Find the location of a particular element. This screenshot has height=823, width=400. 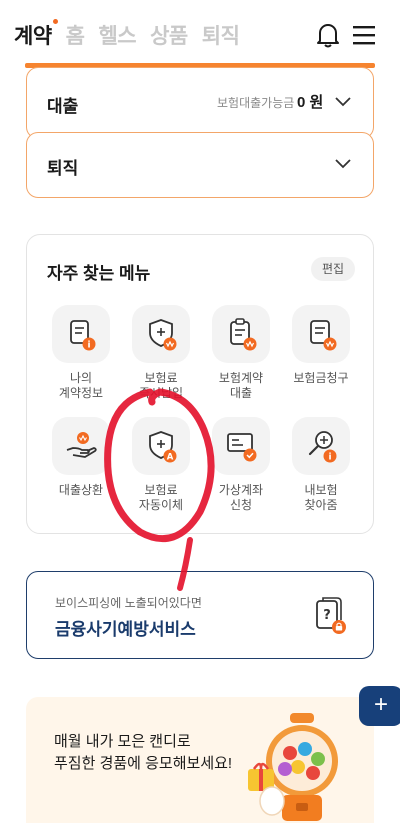

menu-item-label: 내보험 찾아줌 is located at coordinates (321, 497).